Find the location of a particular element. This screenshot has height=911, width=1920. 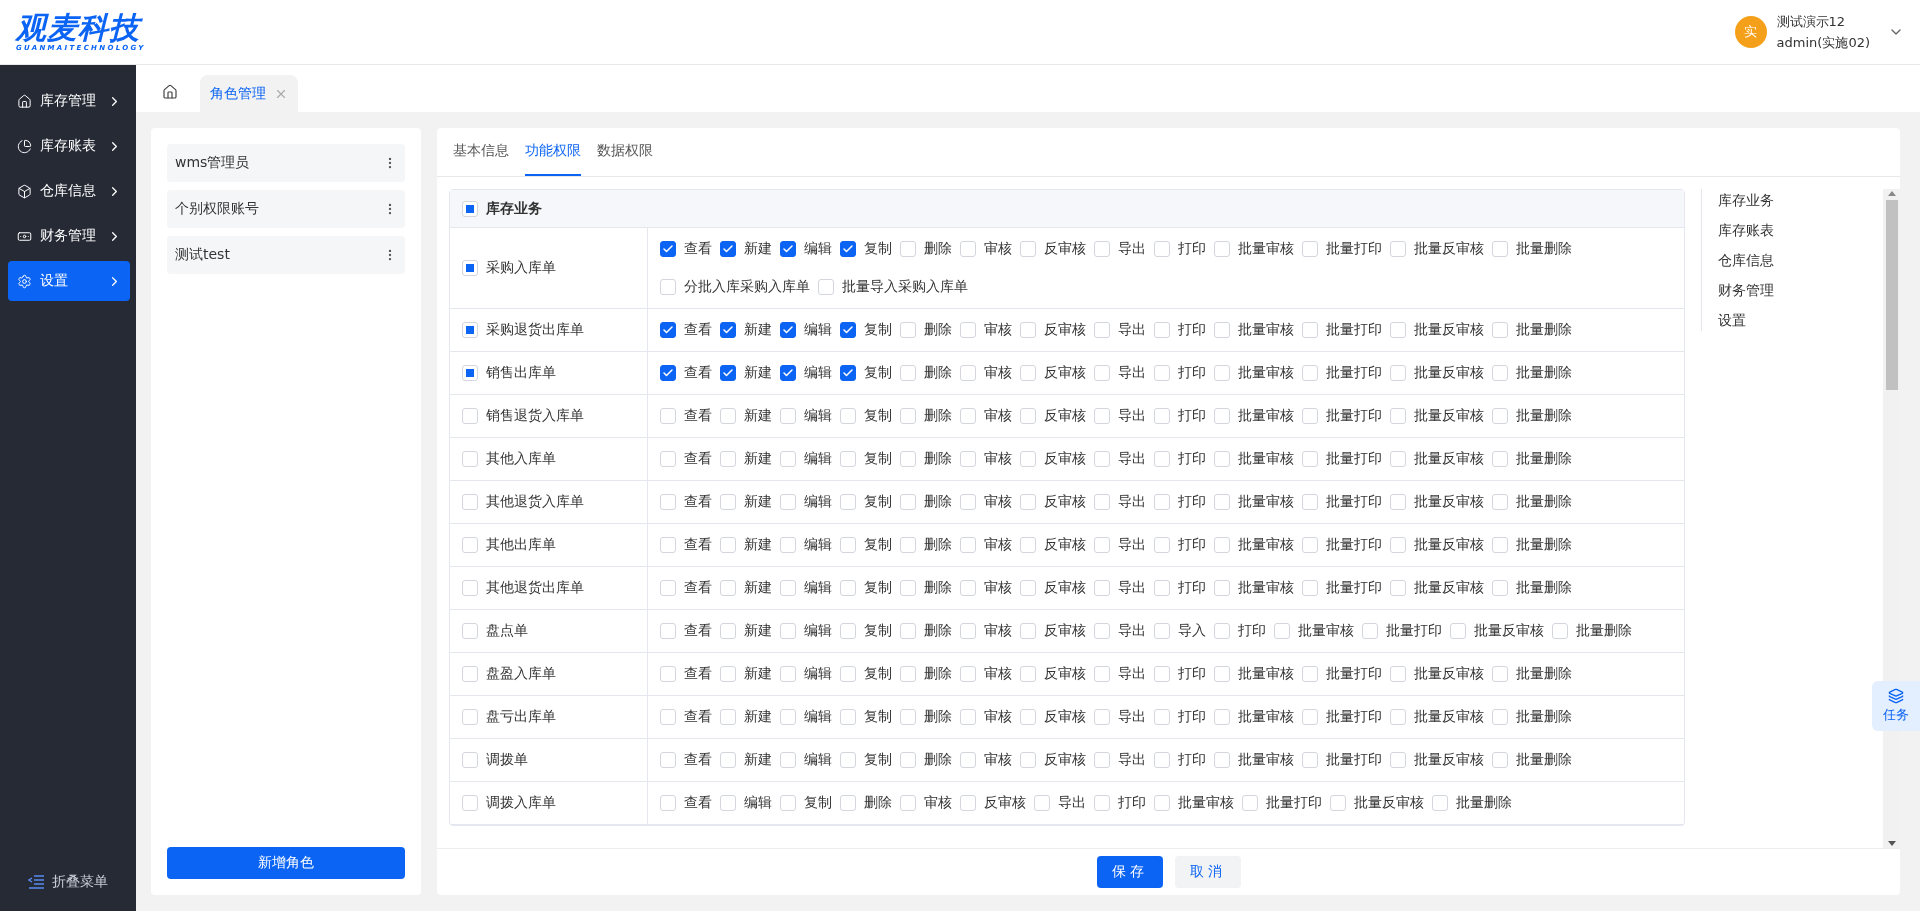

anchor-link: 财务管理 is located at coordinates (1796, 290).